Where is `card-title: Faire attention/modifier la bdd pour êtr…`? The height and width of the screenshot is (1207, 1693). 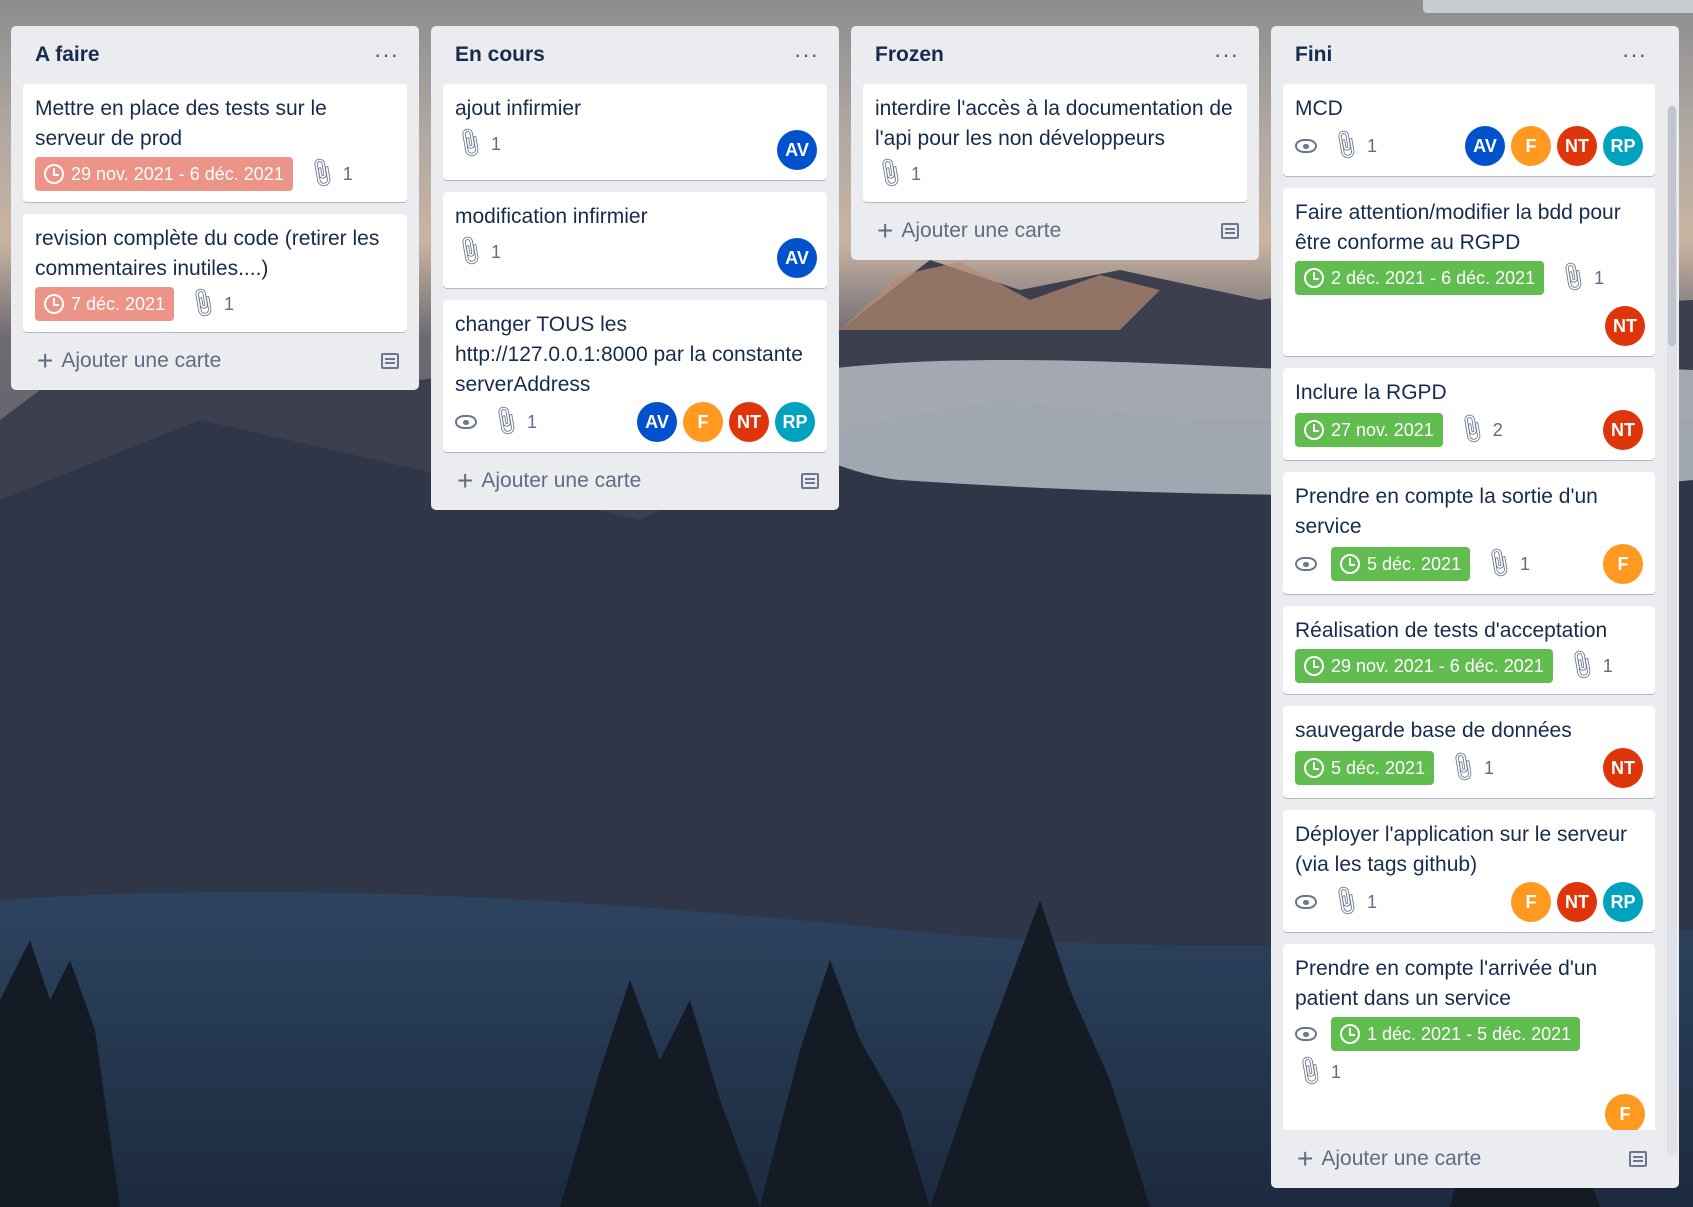 card-title: Faire attention/modifier la bdd pour êtr… is located at coordinates (1458, 227).